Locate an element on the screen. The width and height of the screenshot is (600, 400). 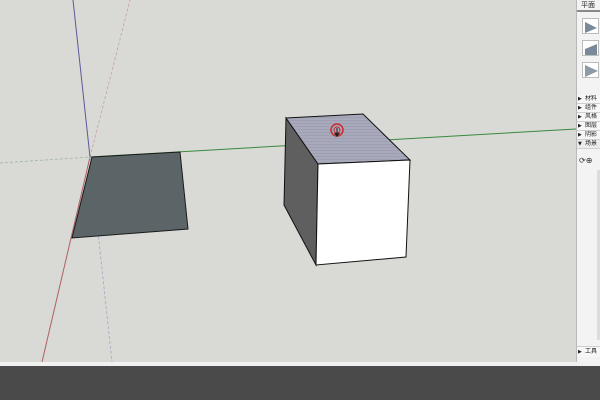
tray-panel-tools: ▶ 工具 is located at coordinates (588, 351).